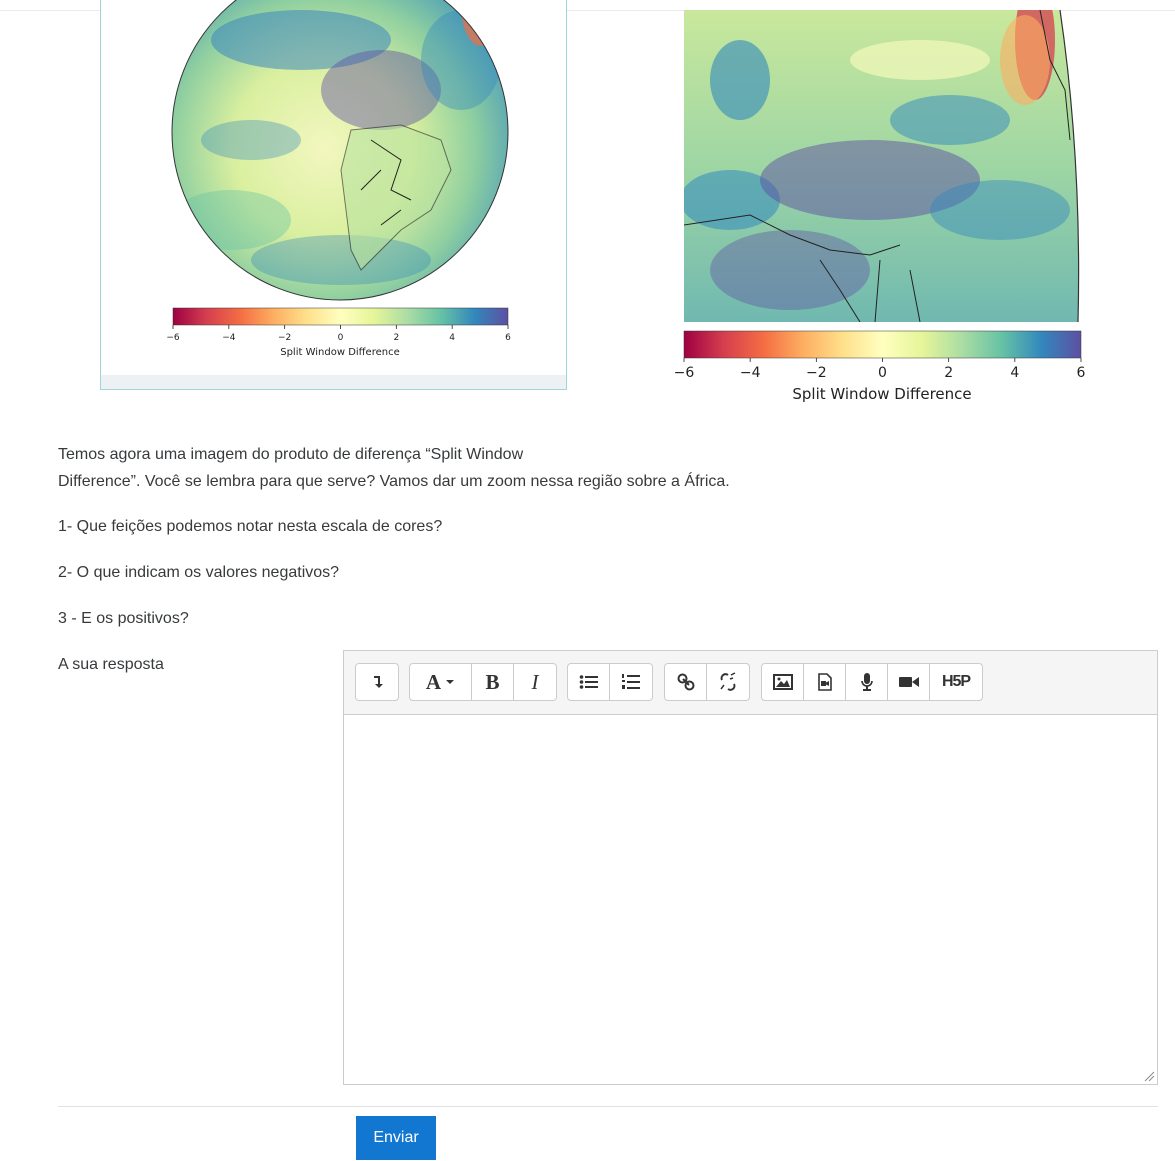 The height and width of the screenshot is (1161, 1175). I want to click on insert-link-button, so click(686, 682).